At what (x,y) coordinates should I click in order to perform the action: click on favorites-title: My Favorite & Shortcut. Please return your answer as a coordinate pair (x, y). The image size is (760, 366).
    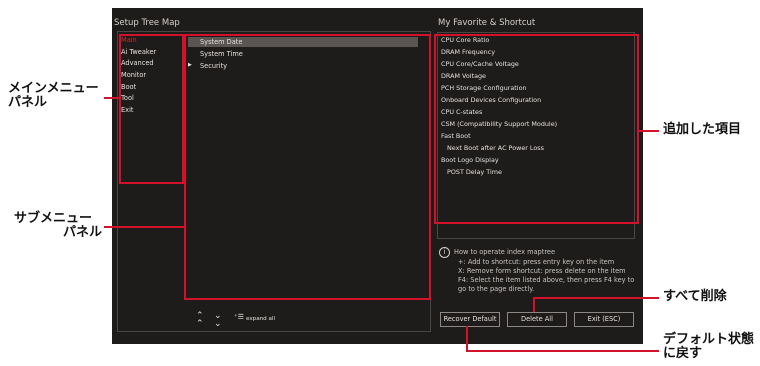
    Looking at the image, I should click on (487, 23).